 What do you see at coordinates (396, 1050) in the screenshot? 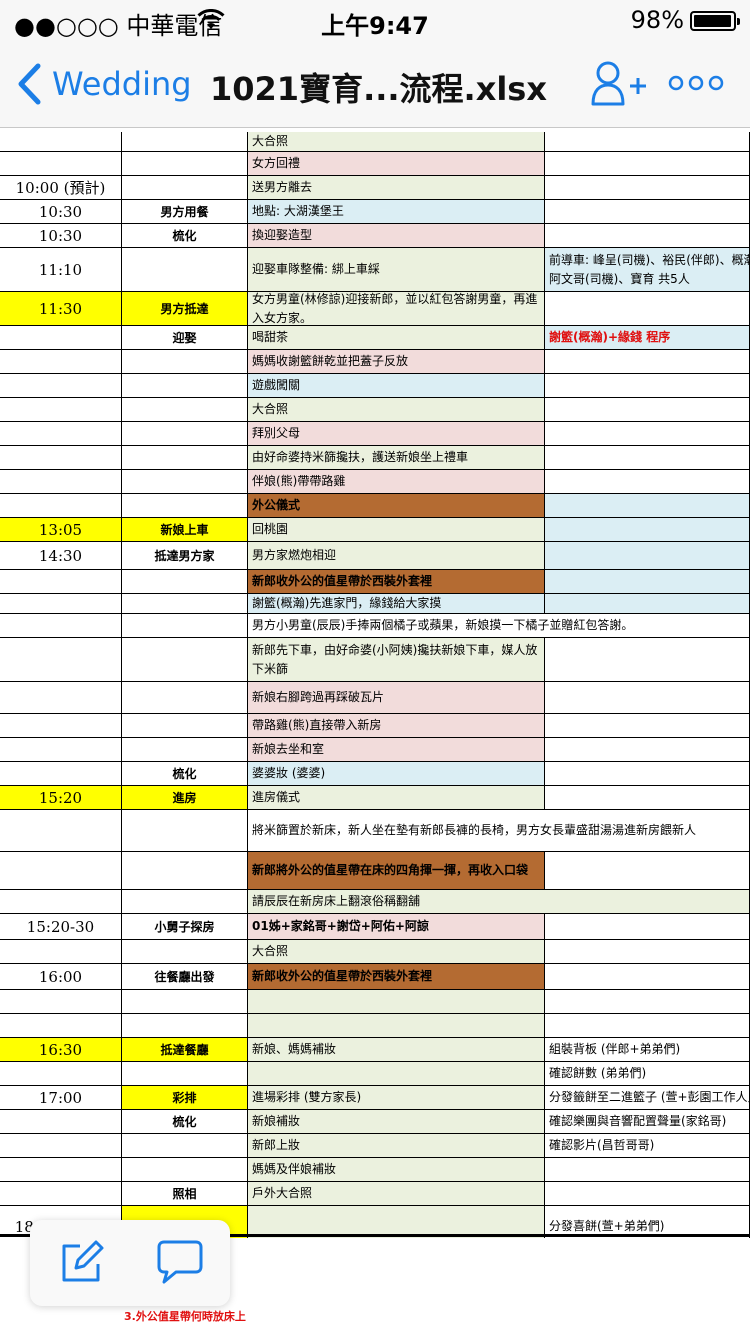
I see `action-cell: 新娘、媽媽補妝` at bounding box center [396, 1050].